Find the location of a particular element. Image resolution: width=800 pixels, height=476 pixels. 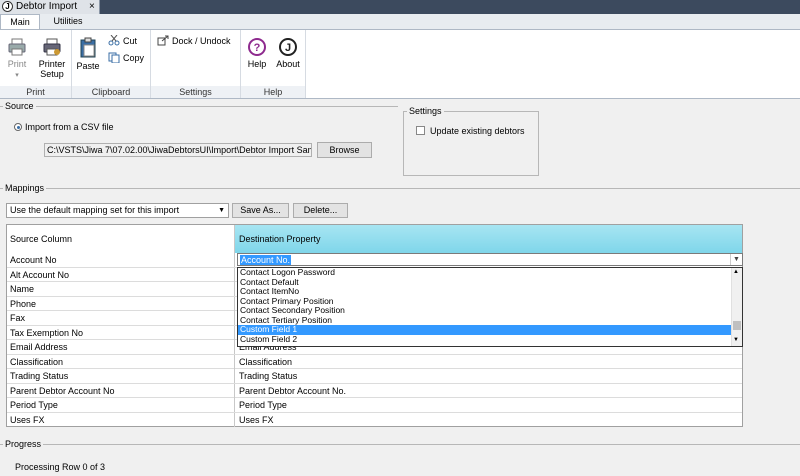

dock-undock-button: Dock / Undock is located at coordinates (194, 41).